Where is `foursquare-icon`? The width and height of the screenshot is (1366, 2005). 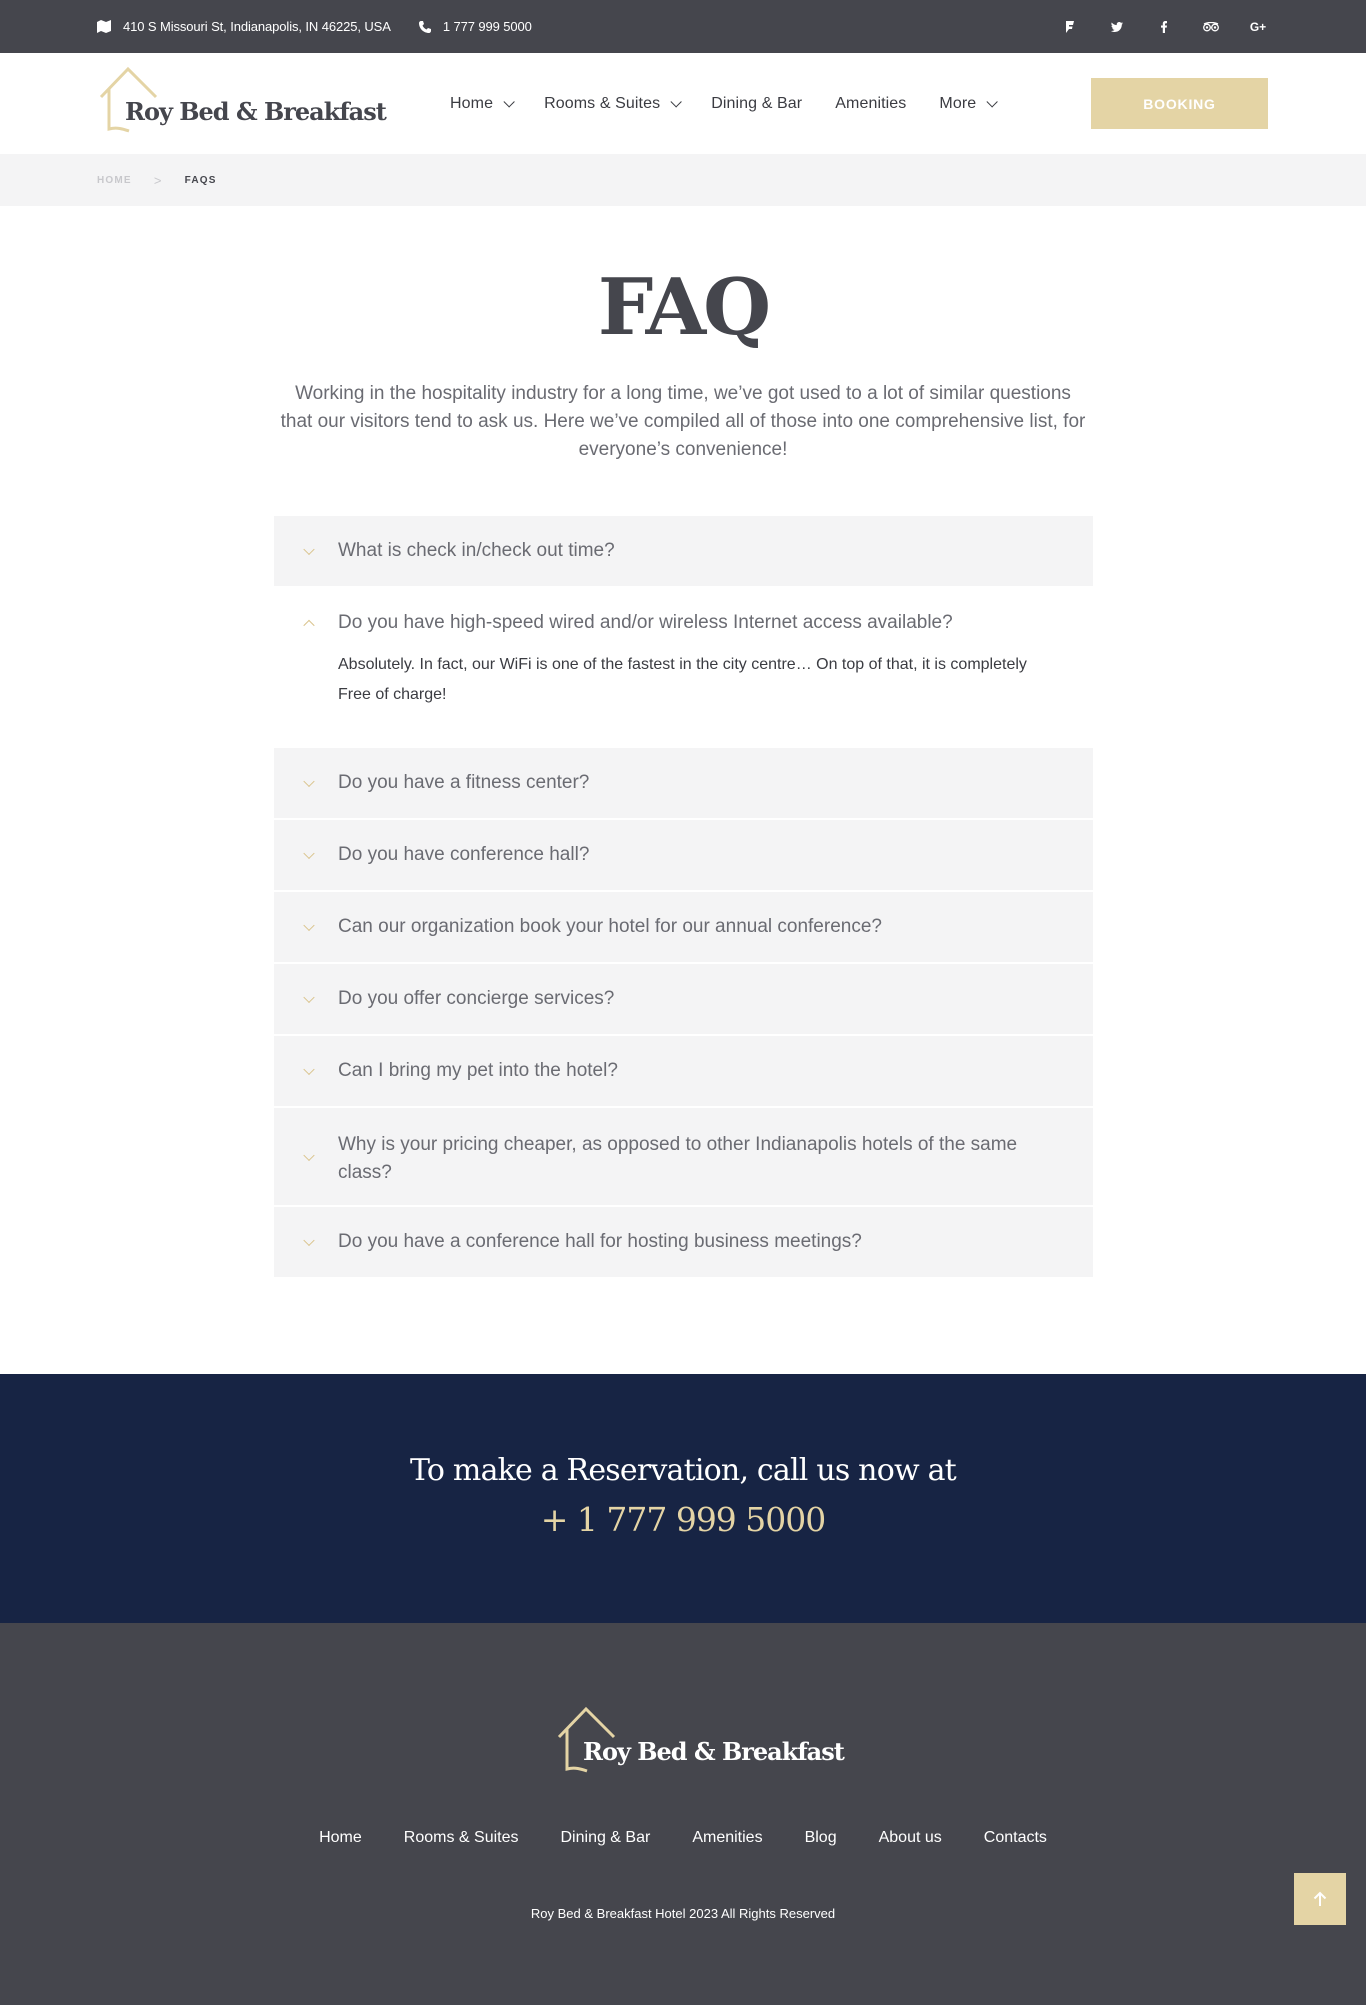
foursquare-icon is located at coordinates (1070, 27).